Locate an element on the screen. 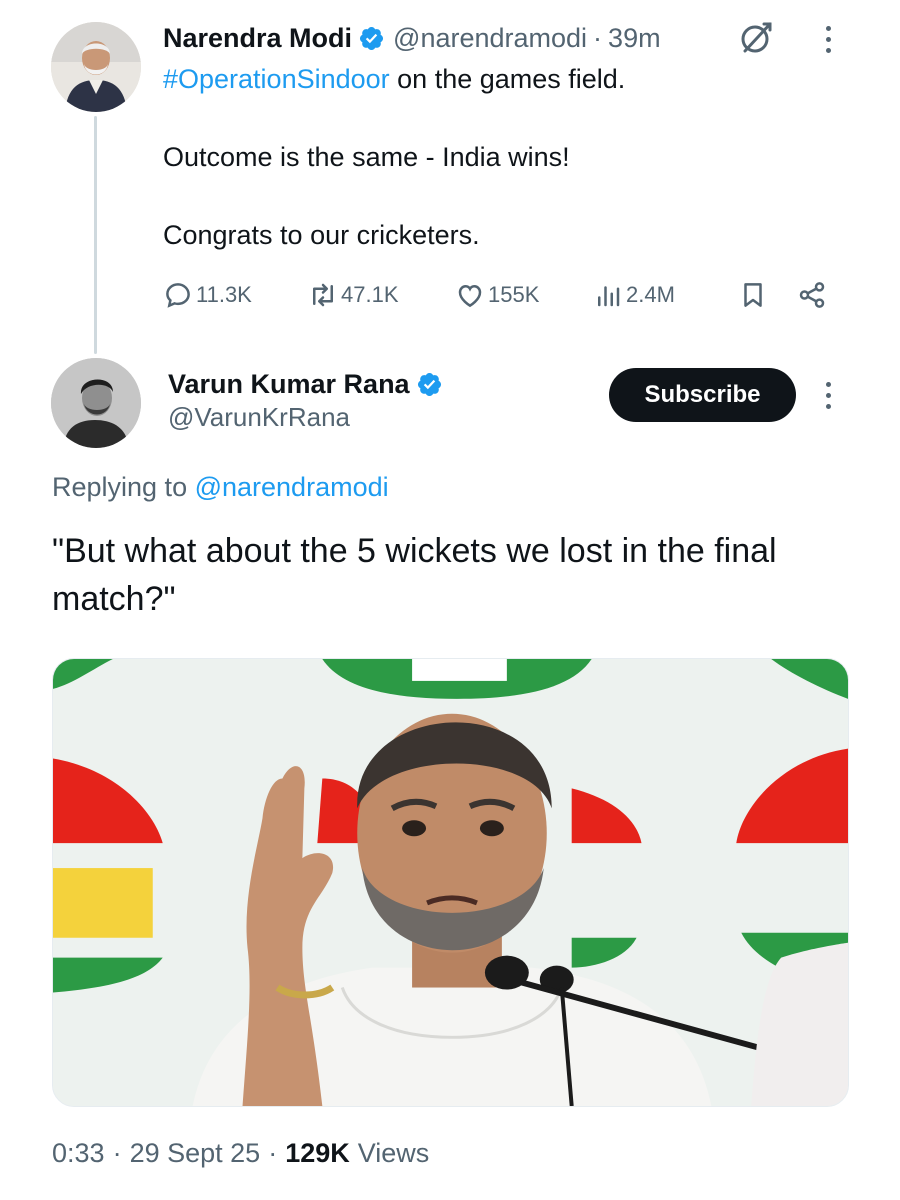 The height and width of the screenshot is (1200, 900). views-count: 129K is located at coordinates (317, 1153).